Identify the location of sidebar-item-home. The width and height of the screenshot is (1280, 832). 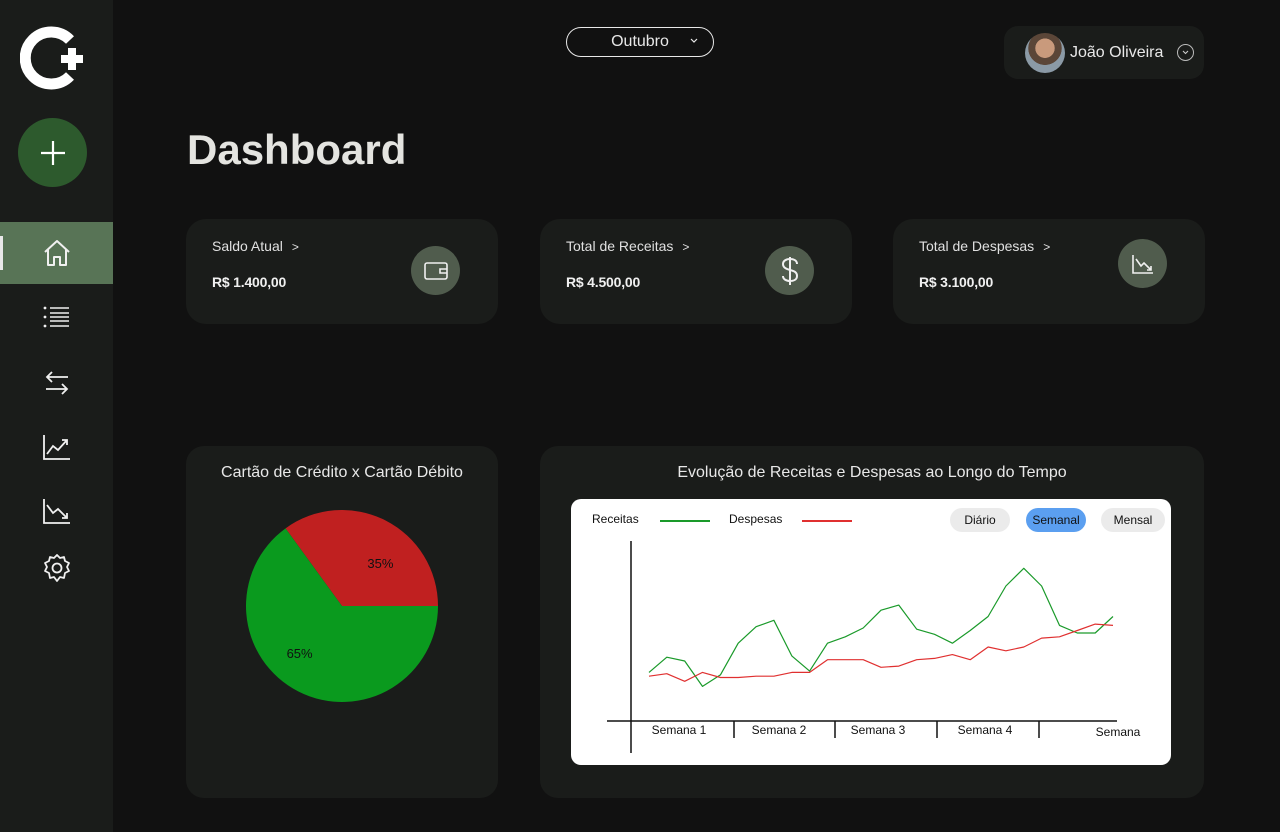
(56, 253).